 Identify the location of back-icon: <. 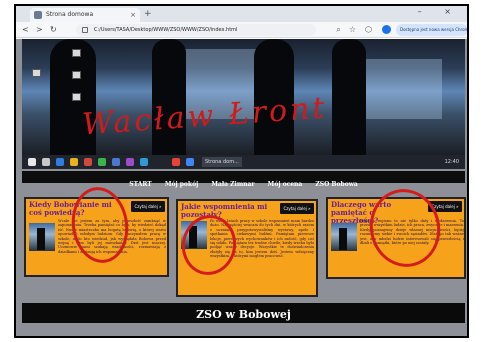
(25, 30).